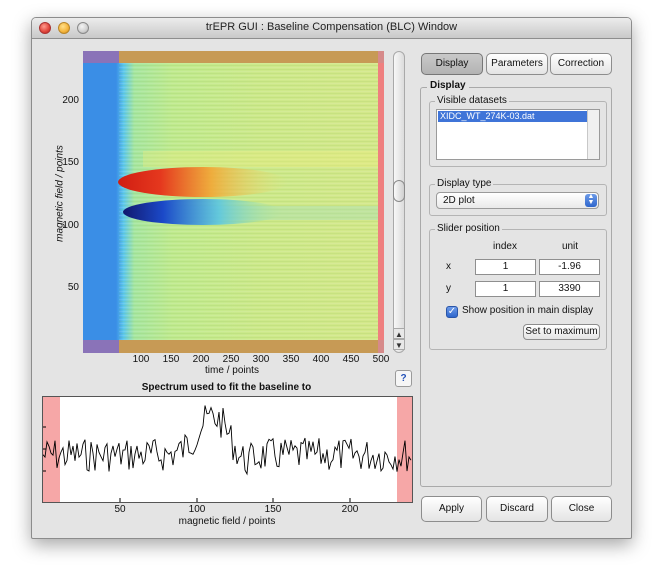 This screenshot has height=579, width=660. I want to click on spectrum-x-tick-label: 50, so click(120, 509).